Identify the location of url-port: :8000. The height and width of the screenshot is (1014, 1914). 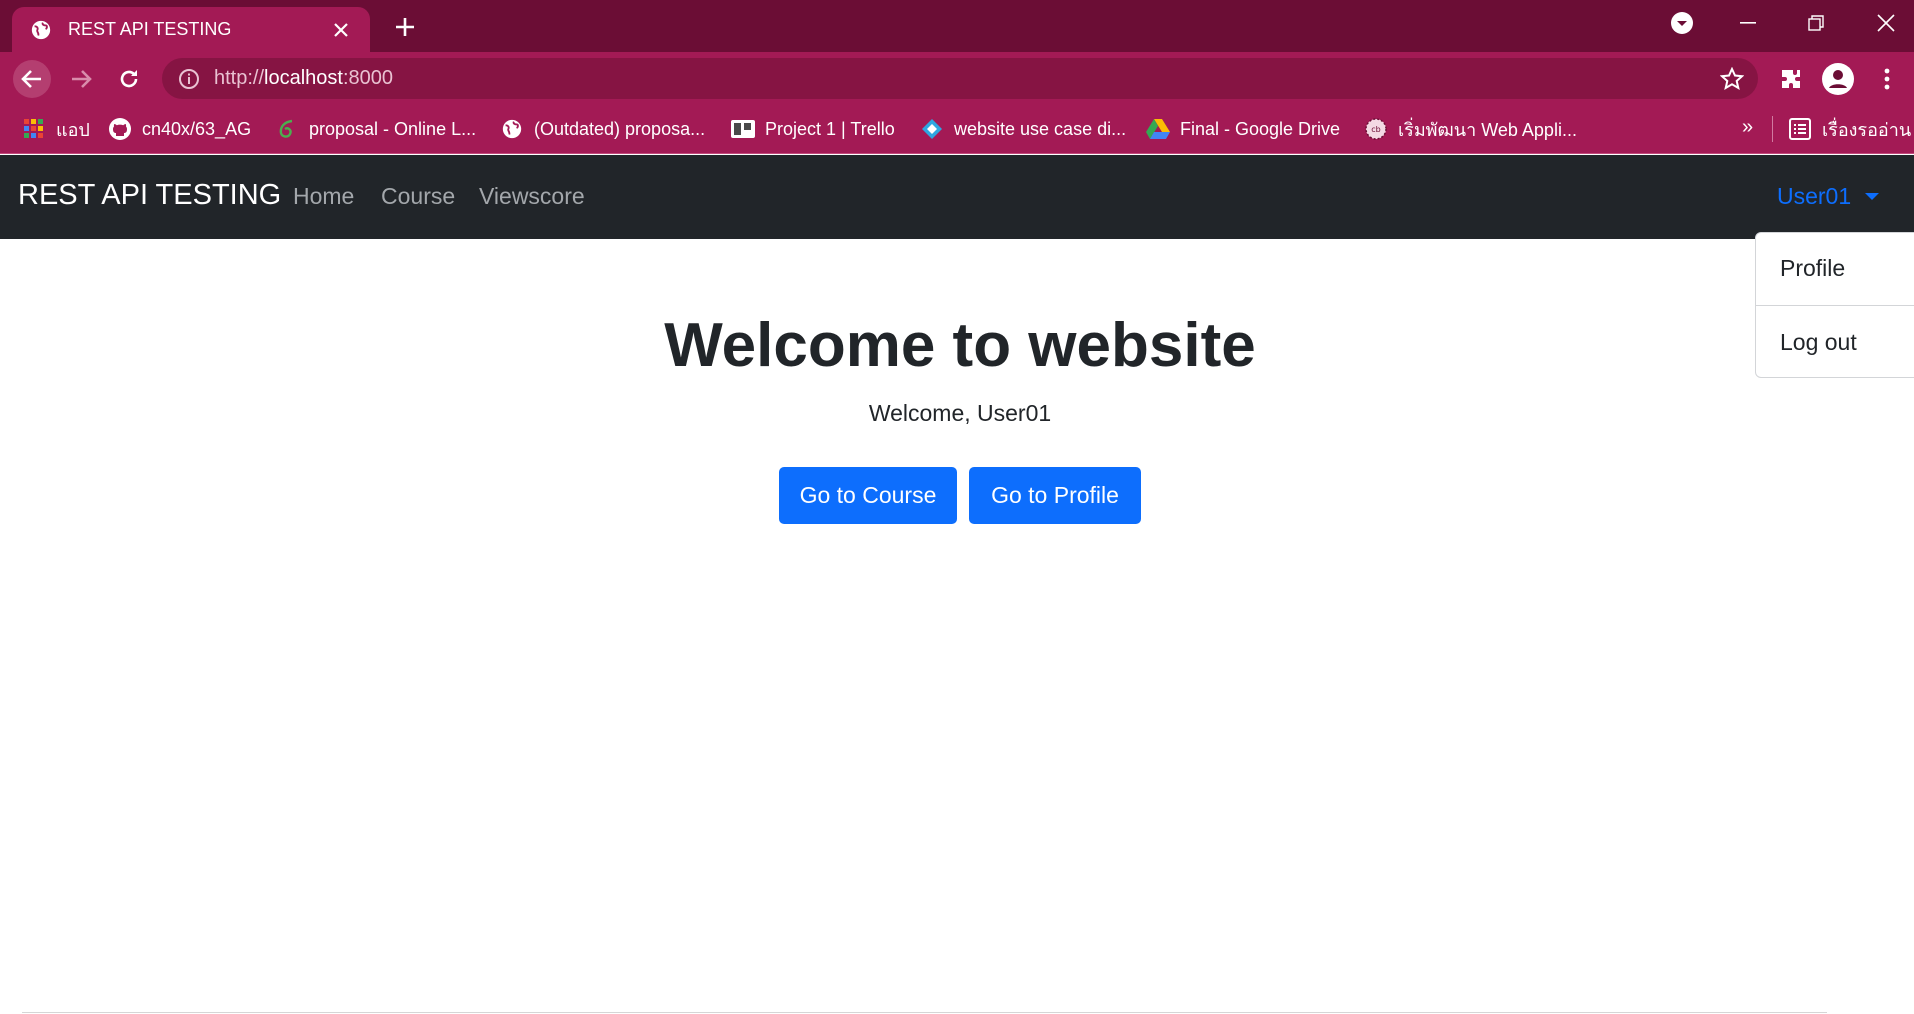
(368, 78).